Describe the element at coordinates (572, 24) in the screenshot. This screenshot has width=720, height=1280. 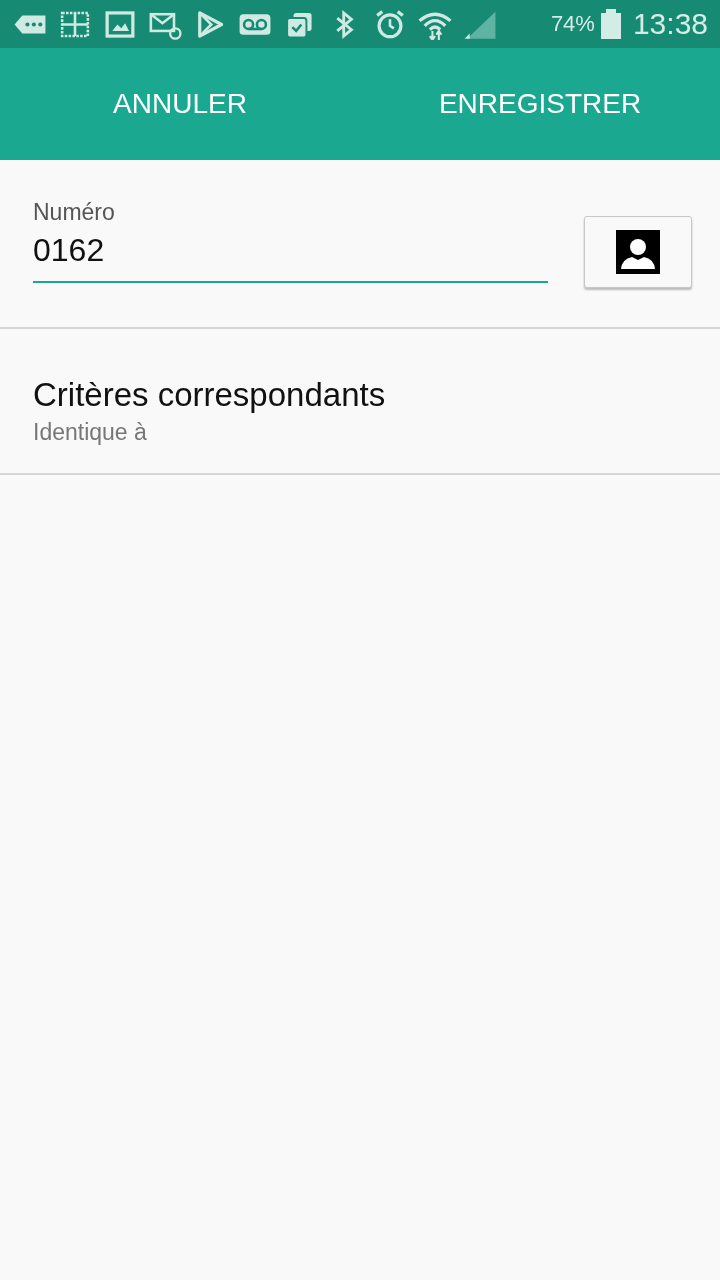
I see `battery-percent: 74%` at that location.